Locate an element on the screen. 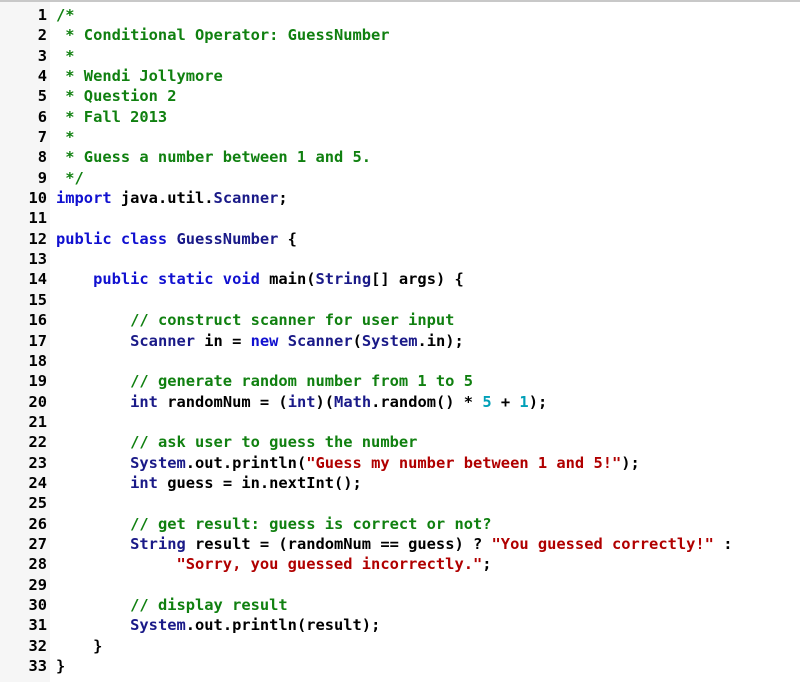 The image size is (800, 682). code-line: 33} is located at coordinates (400, 666).